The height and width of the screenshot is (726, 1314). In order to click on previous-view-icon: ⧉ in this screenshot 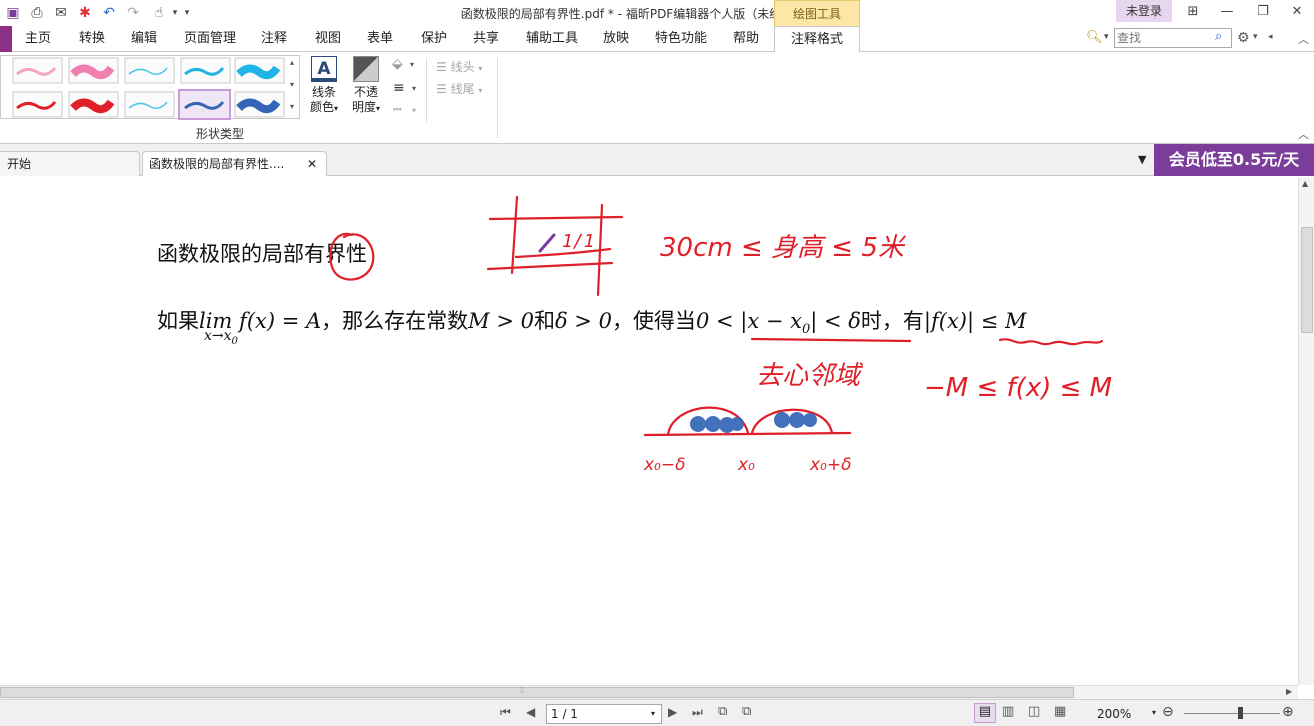, I will do `click(722, 711)`.